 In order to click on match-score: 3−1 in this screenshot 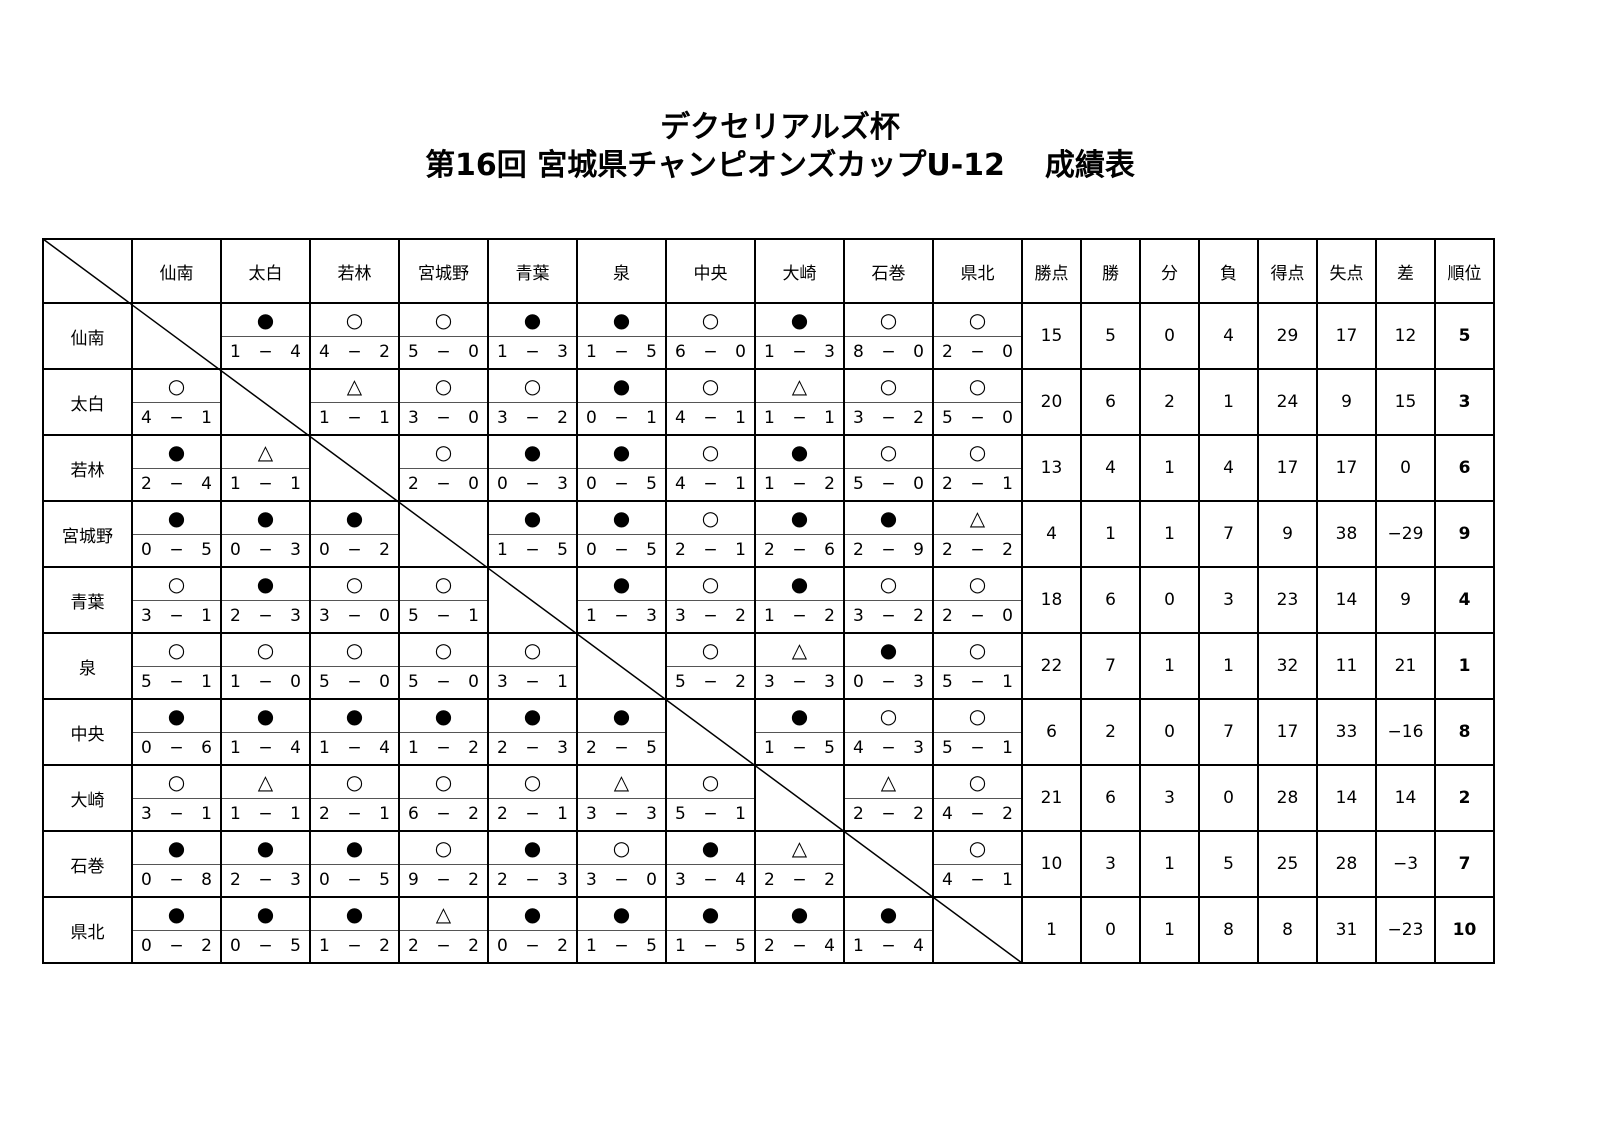, I will do `click(176, 617)`.